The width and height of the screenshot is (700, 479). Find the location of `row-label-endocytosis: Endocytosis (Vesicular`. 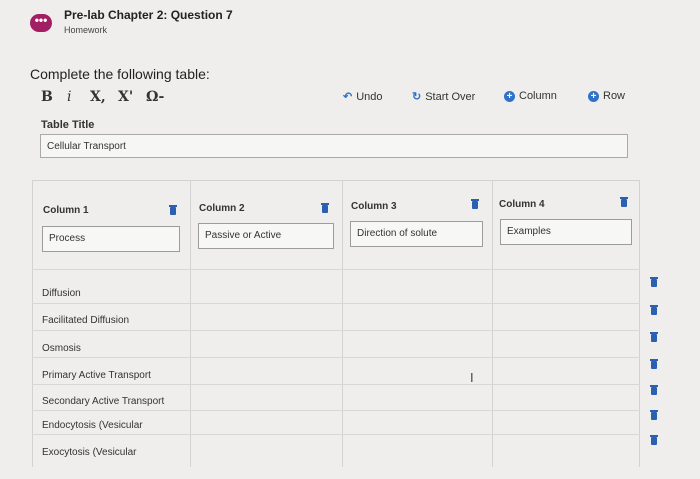

row-label-endocytosis: Endocytosis (Vesicular is located at coordinates (92, 425).